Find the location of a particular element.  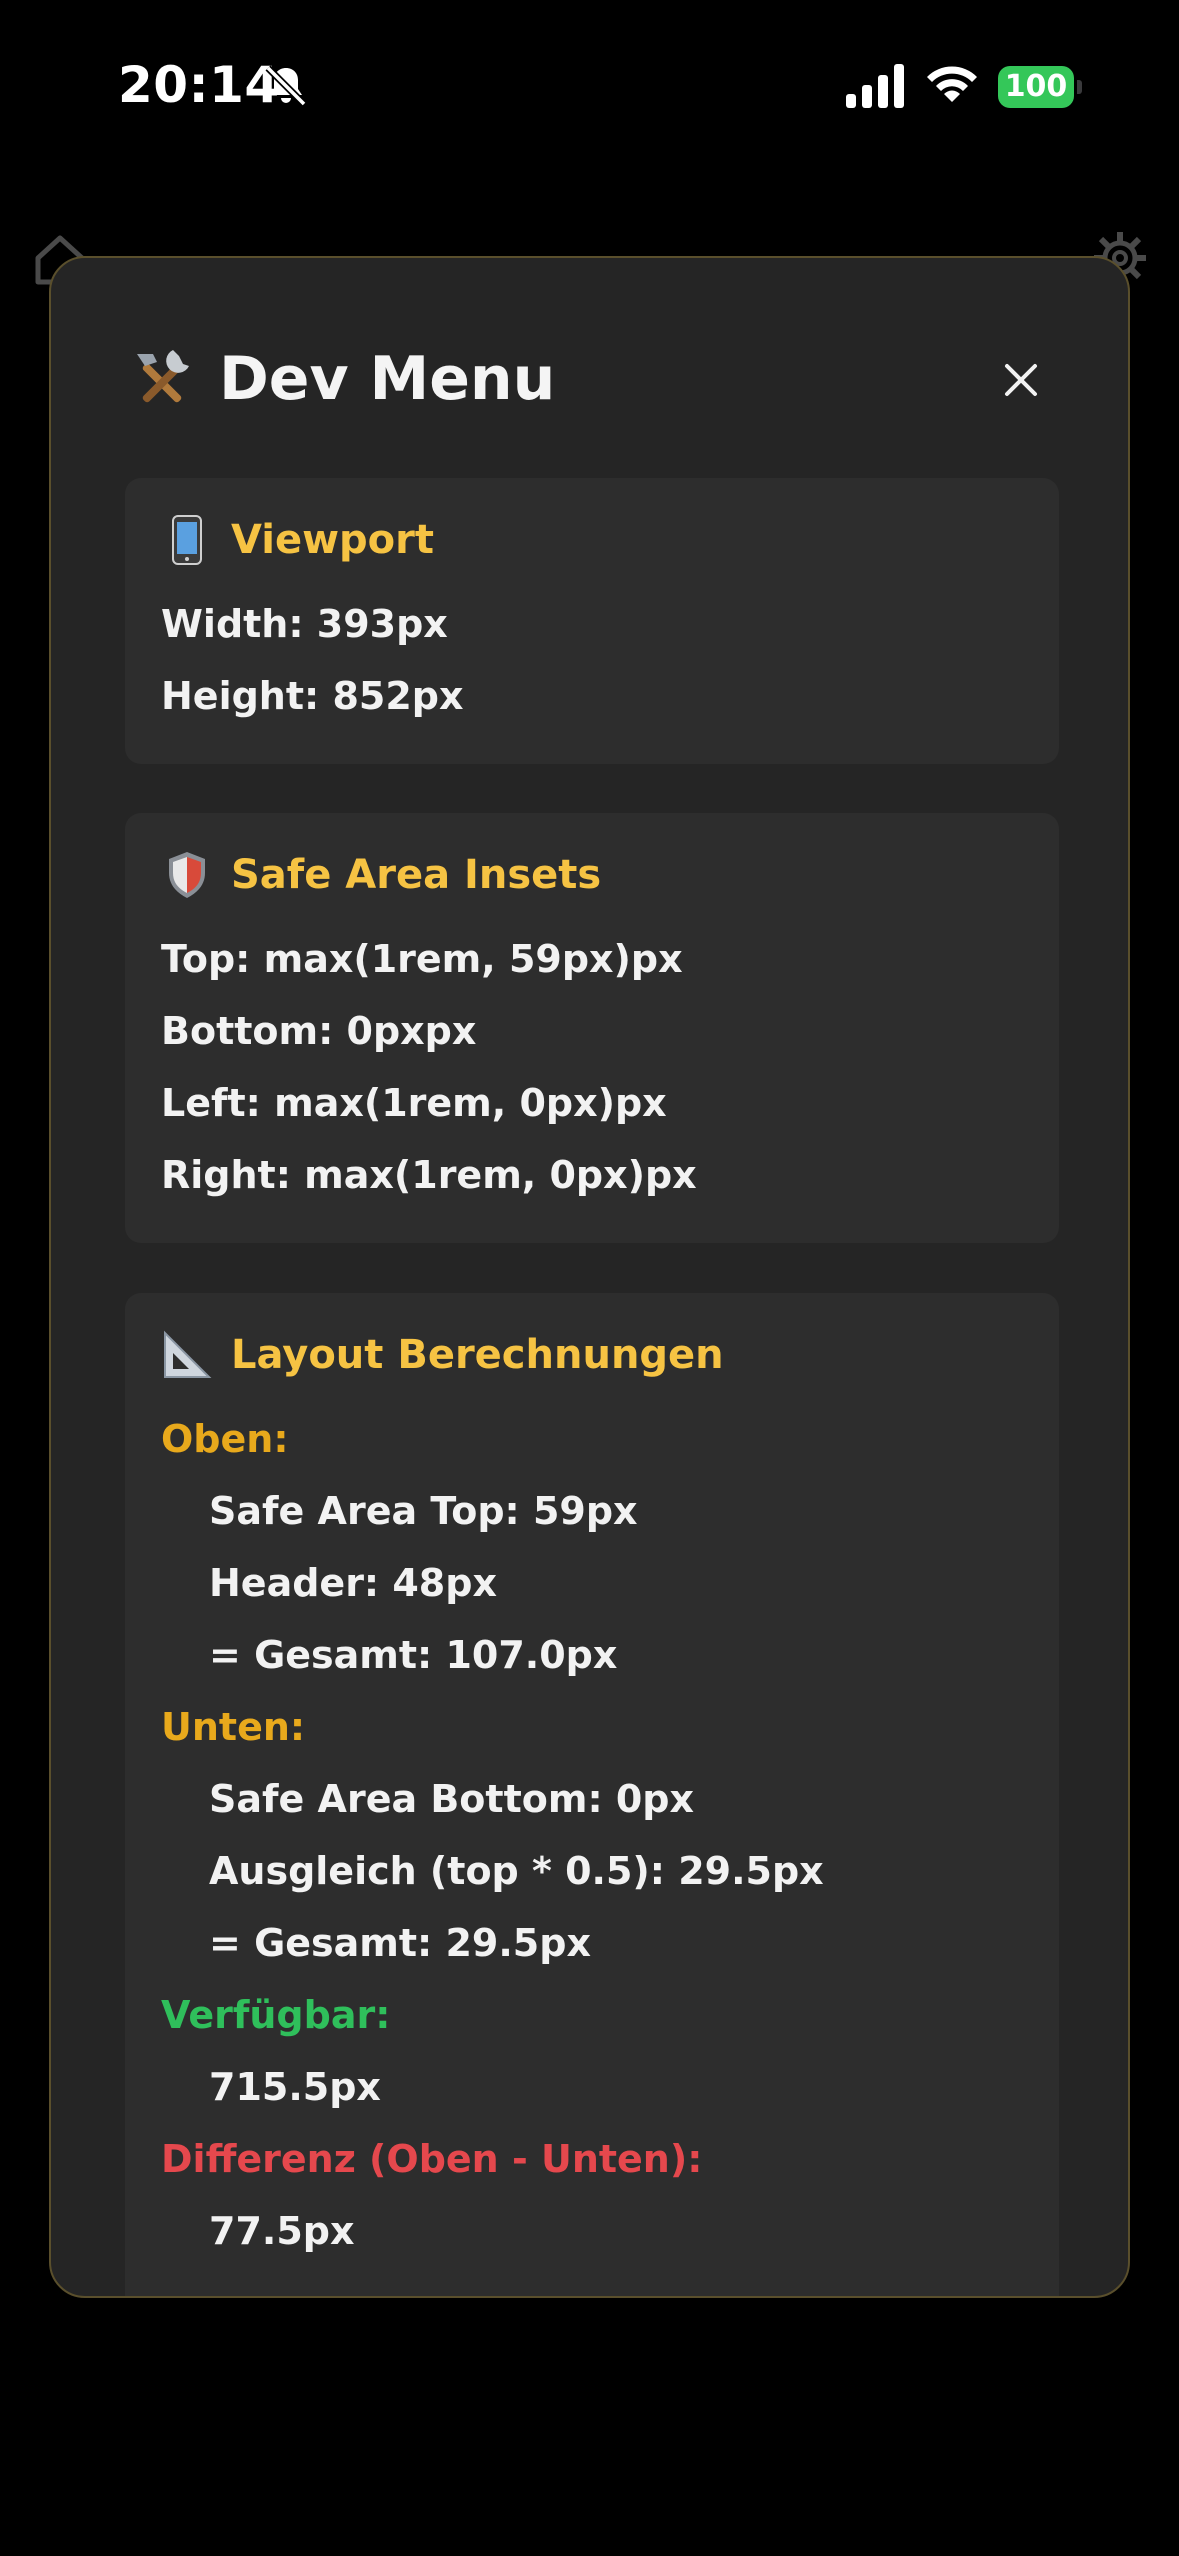

safe-area-top: Top: max(1rem, 59px)px is located at coordinates (422, 959).